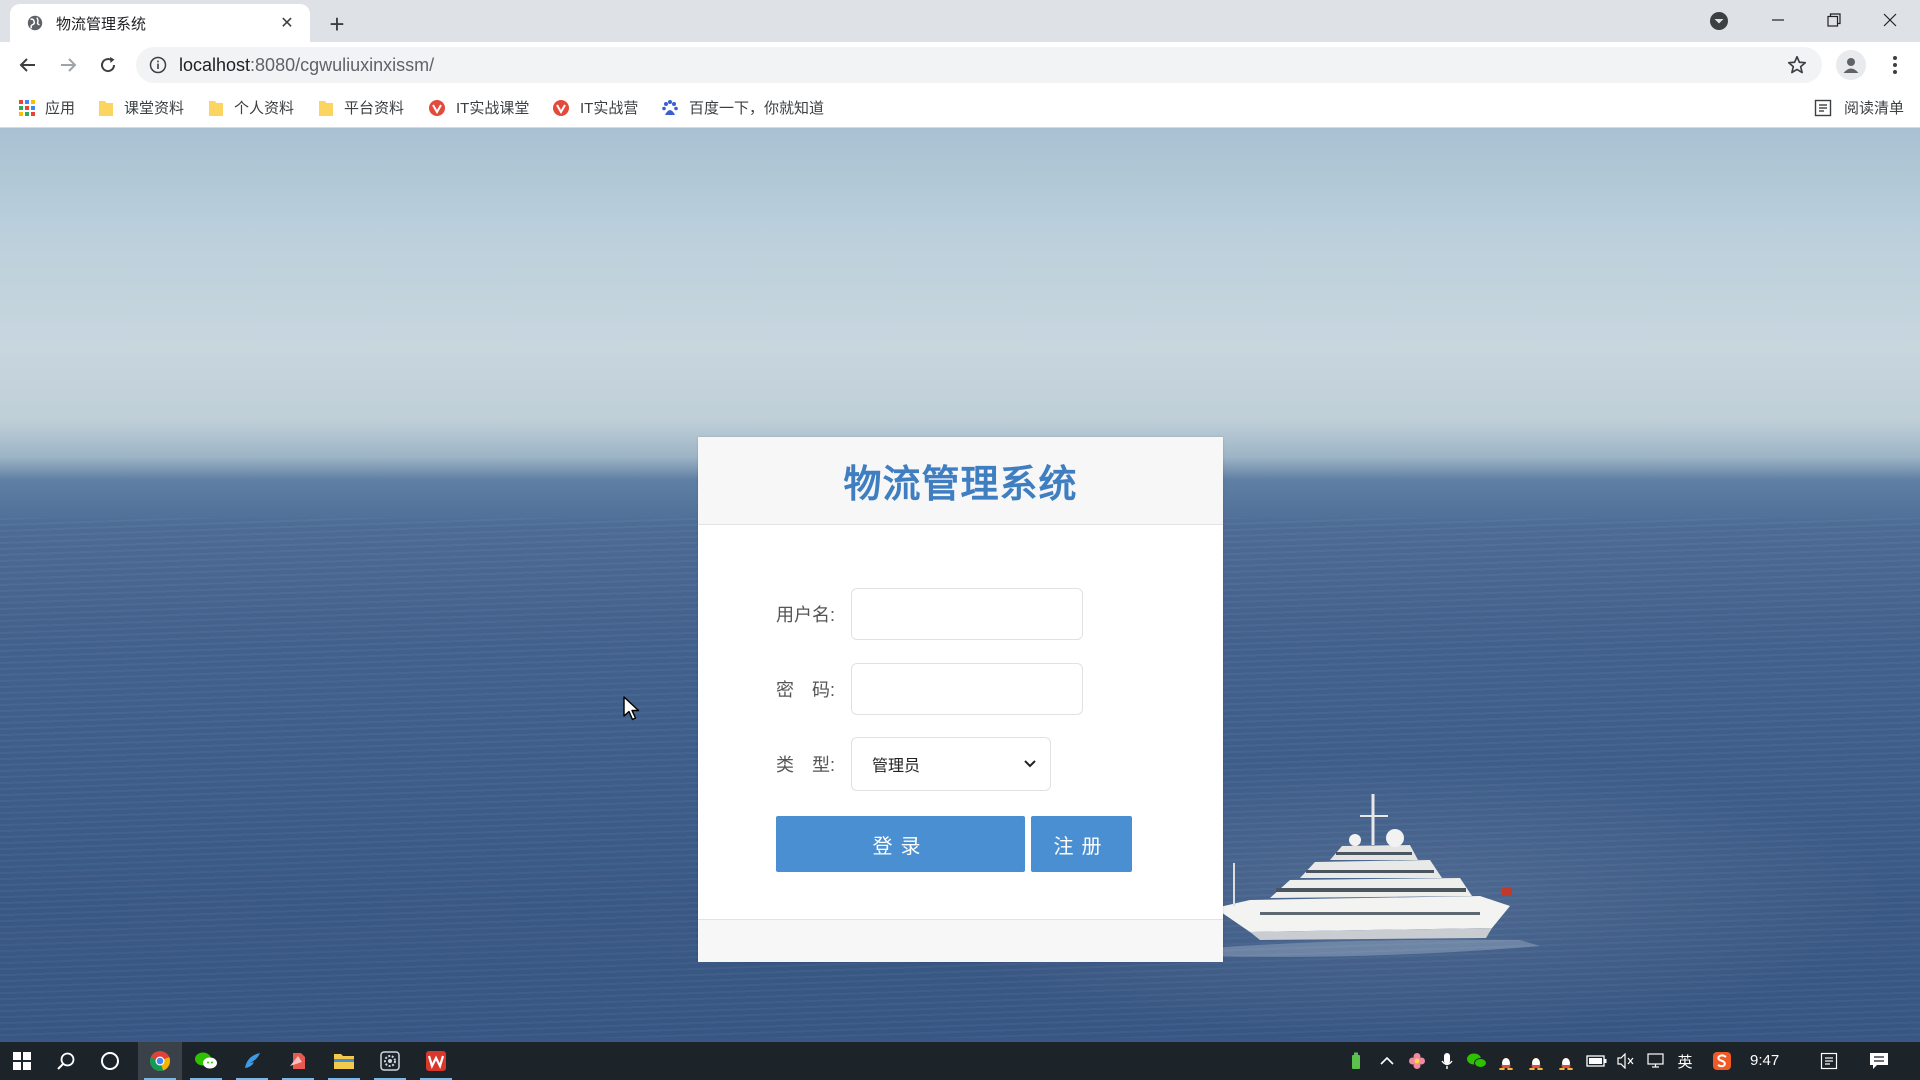 The image size is (1920, 1080). I want to click on reading-list-icon, so click(1823, 107).